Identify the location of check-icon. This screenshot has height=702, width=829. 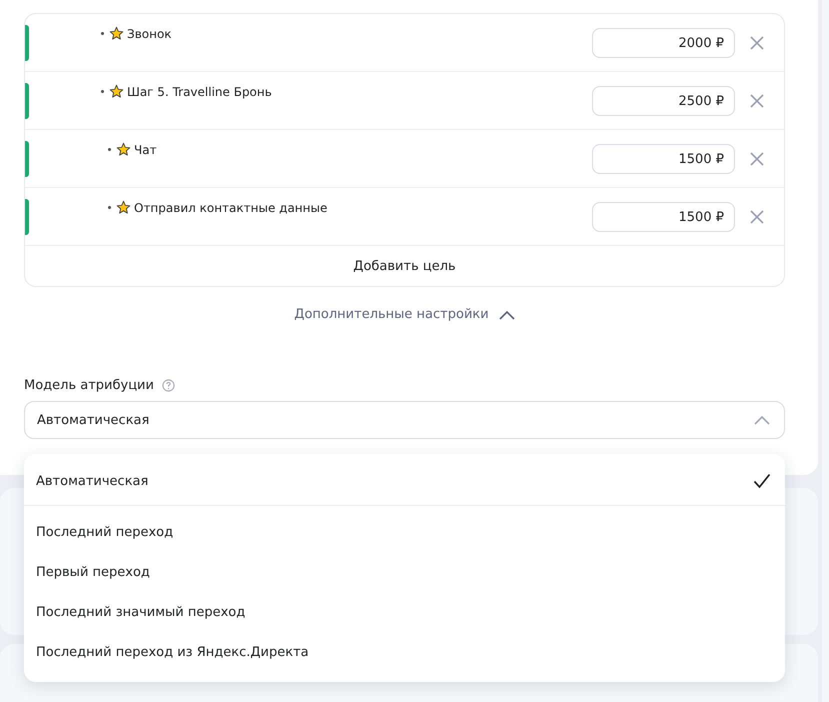
(762, 481).